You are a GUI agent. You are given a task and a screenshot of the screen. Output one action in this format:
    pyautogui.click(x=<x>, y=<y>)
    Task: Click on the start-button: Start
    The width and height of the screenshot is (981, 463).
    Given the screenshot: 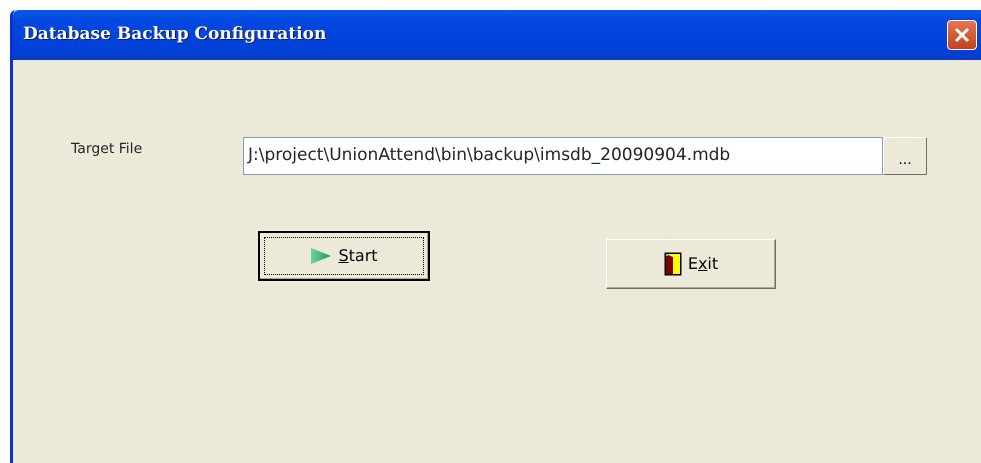 What is the action you would take?
    pyautogui.click(x=344, y=256)
    